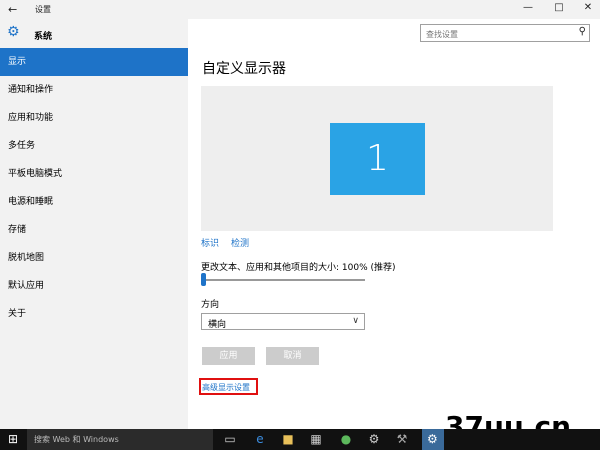 The width and height of the screenshot is (600, 450). I want to click on chevron-down-icon: ∨, so click(355, 321).